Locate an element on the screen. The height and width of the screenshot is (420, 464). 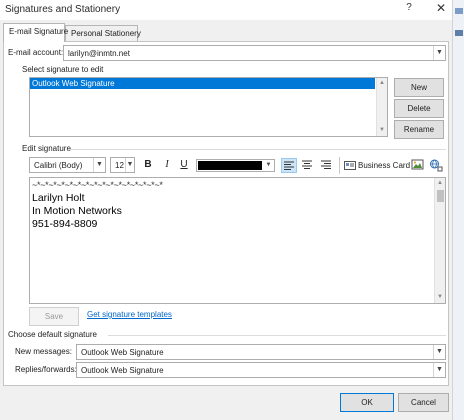
insert-hyperlink-button is located at coordinates (437, 165).